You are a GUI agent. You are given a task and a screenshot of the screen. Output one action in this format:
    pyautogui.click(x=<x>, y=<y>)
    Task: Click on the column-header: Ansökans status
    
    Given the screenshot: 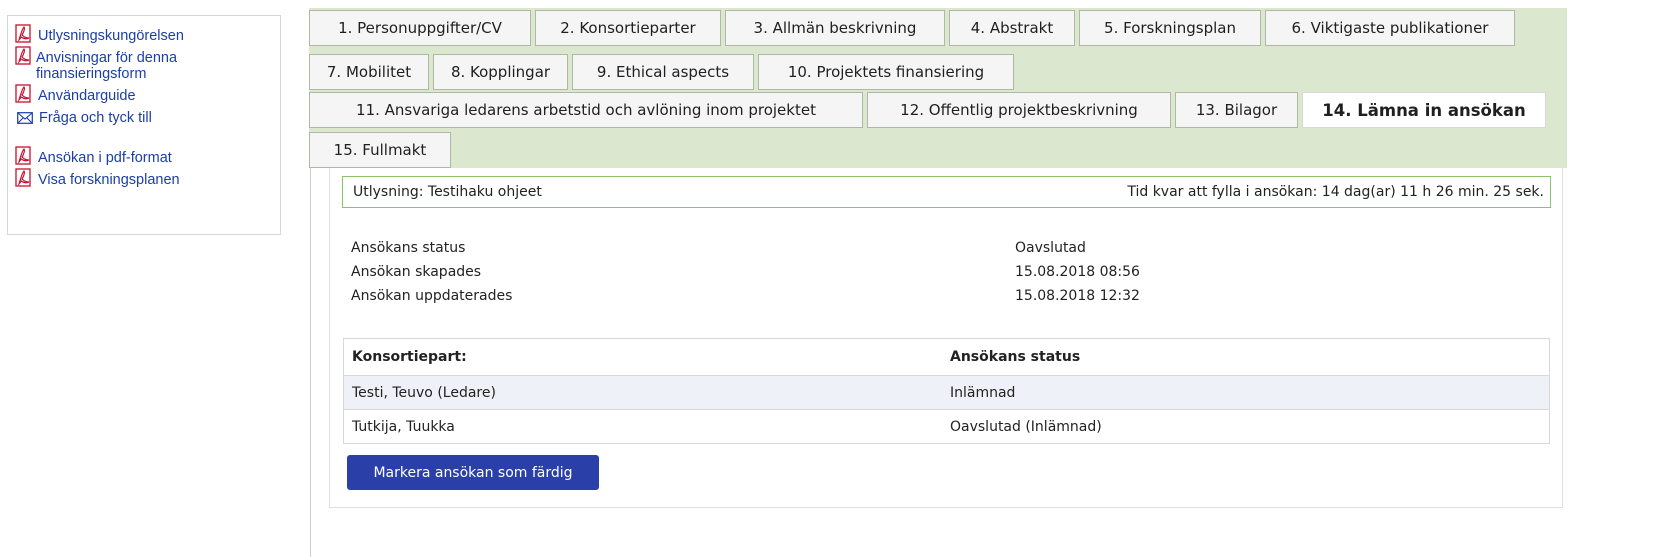 What is the action you would take?
    pyautogui.click(x=1246, y=357)
    